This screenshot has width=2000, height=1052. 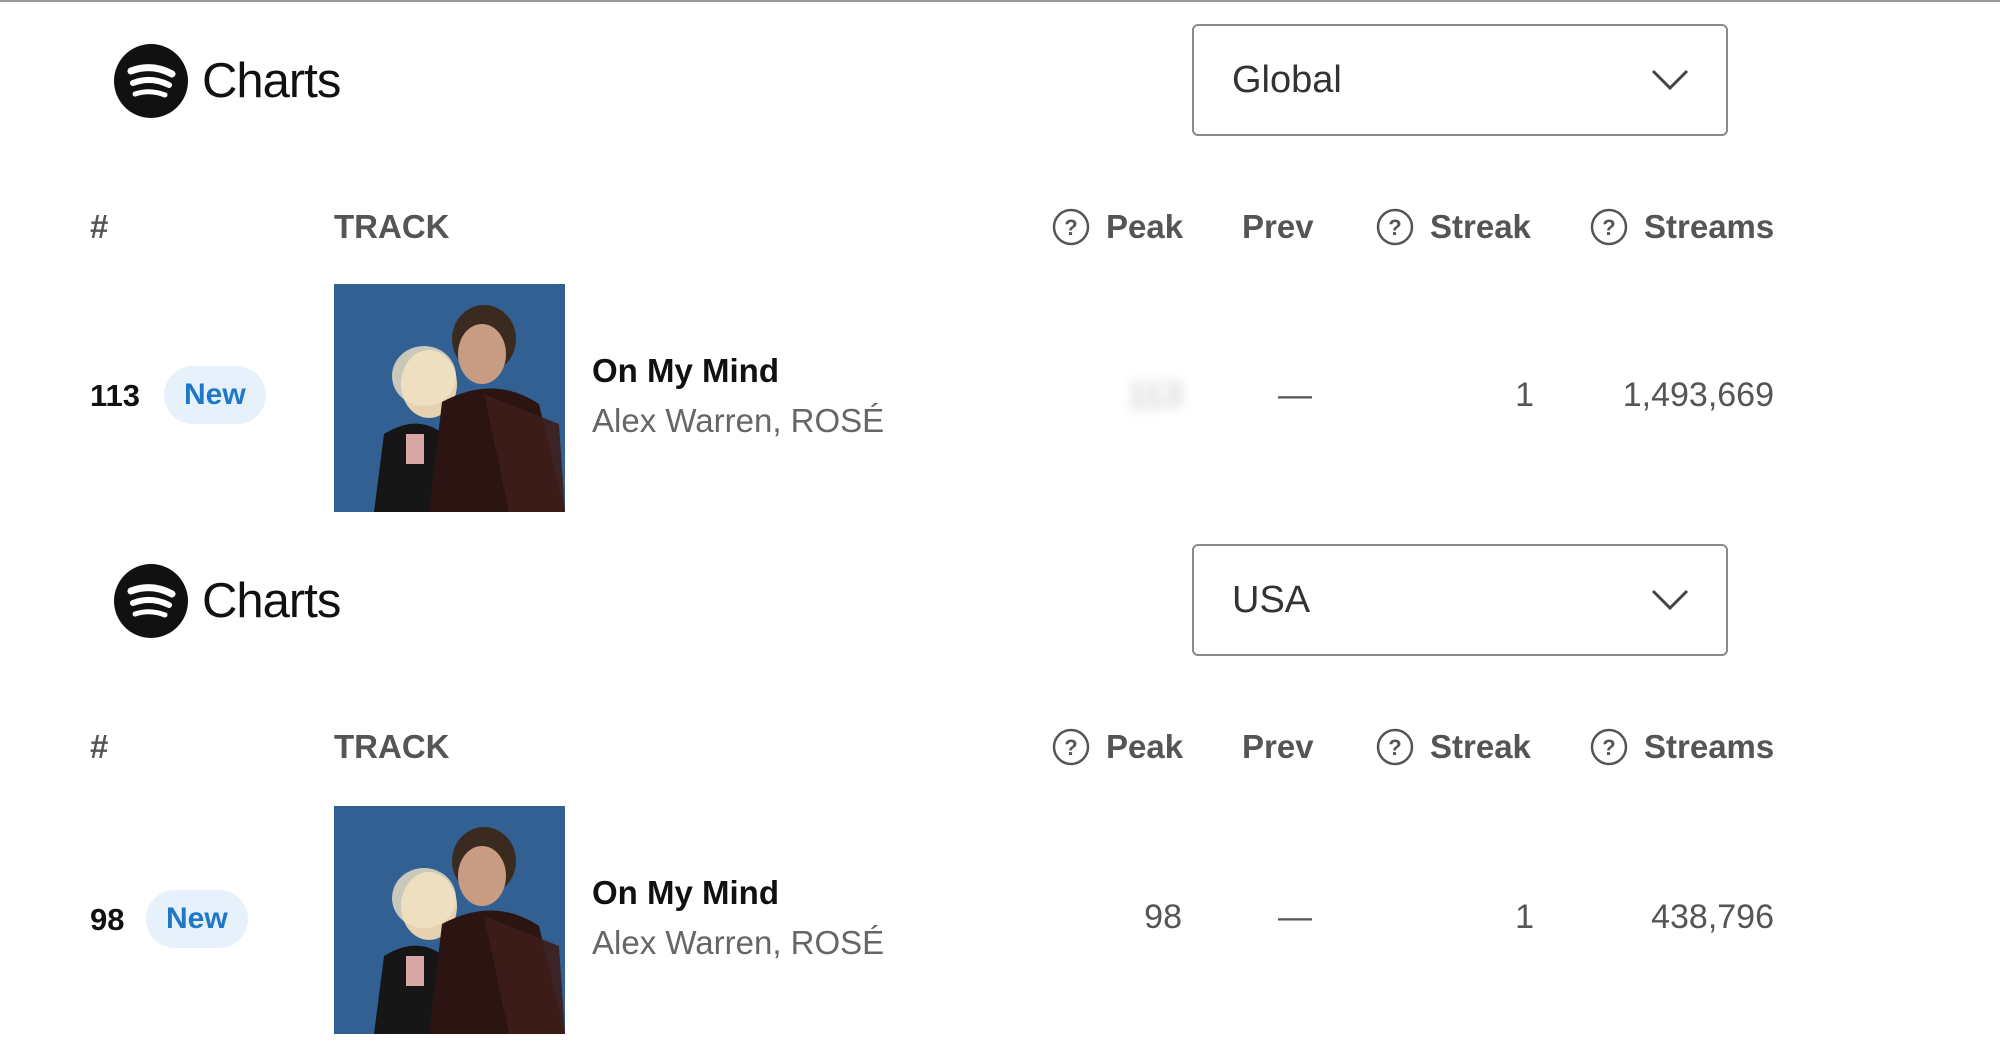 What do you see at coordinates (107, 919) in the screenshot?
I see `row-rank: 98` at bounding box center [107, 919].